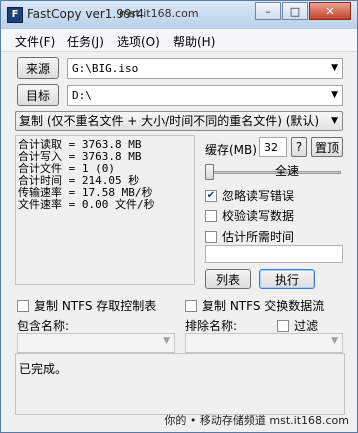 This screenshot has height=433, width=358. Describe the element at coordinates (264, 343) in the screenshot. I see `exclude-combo: ▼` at that location.